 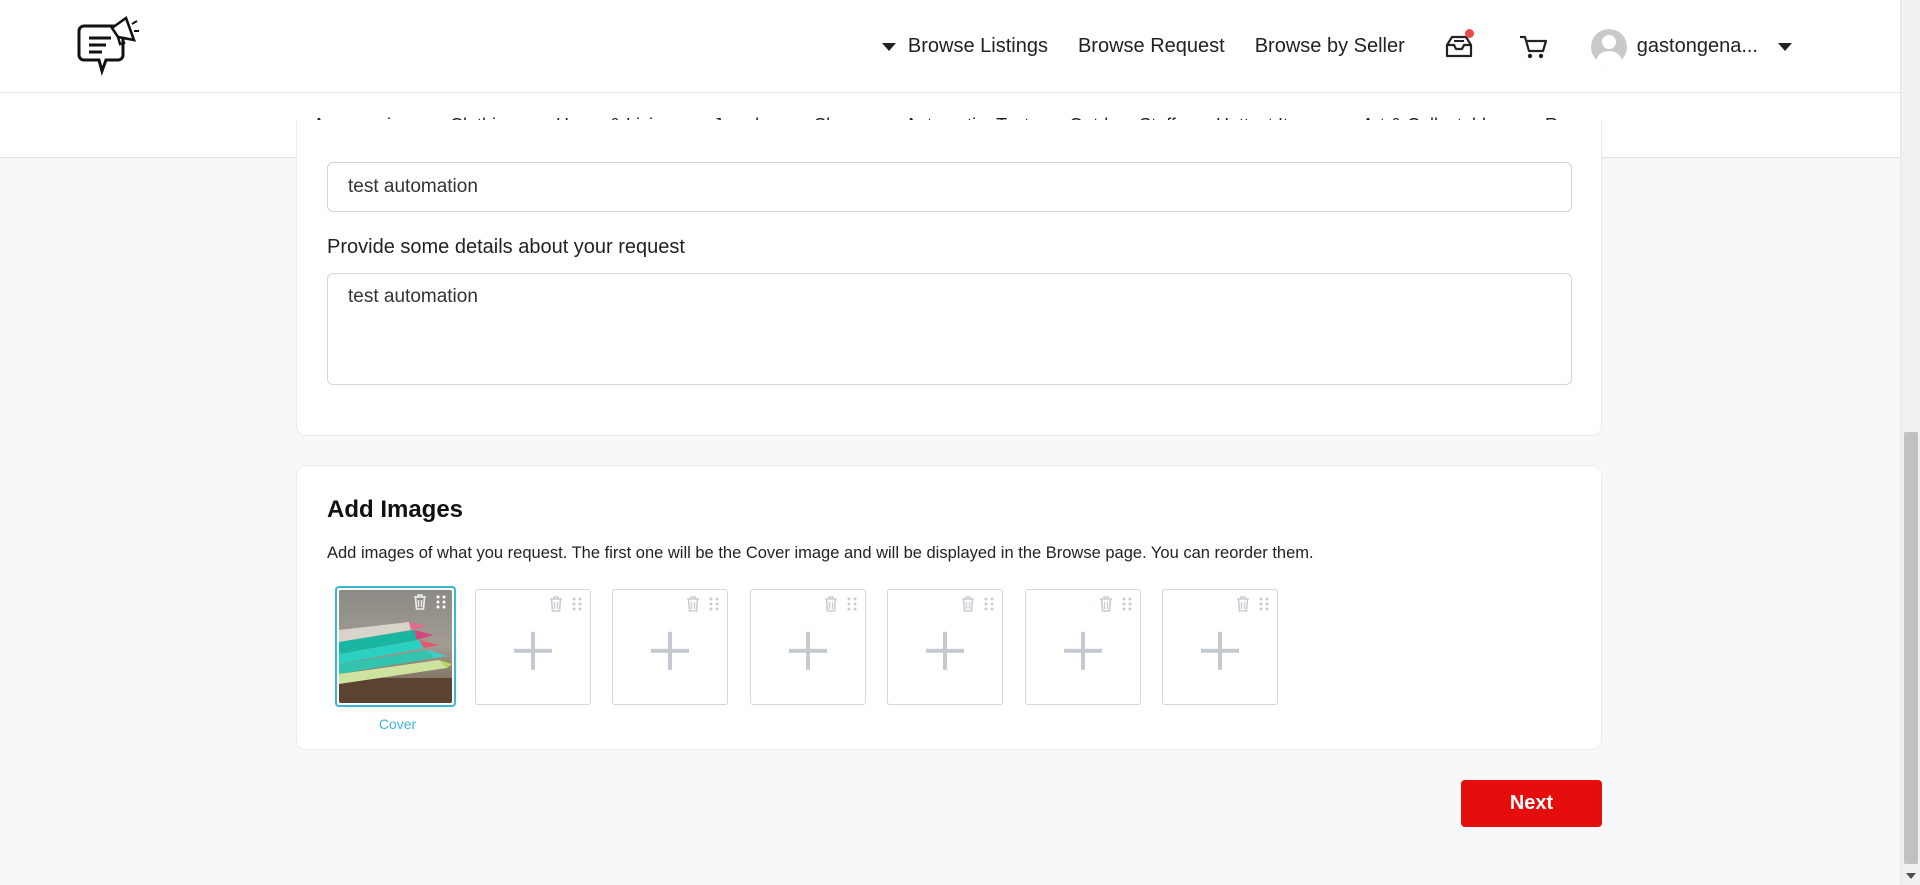 What do you see at coordinates (1459, 47) in the screenshot?
I see `inbox-button` at bounding box center [1459, 47].